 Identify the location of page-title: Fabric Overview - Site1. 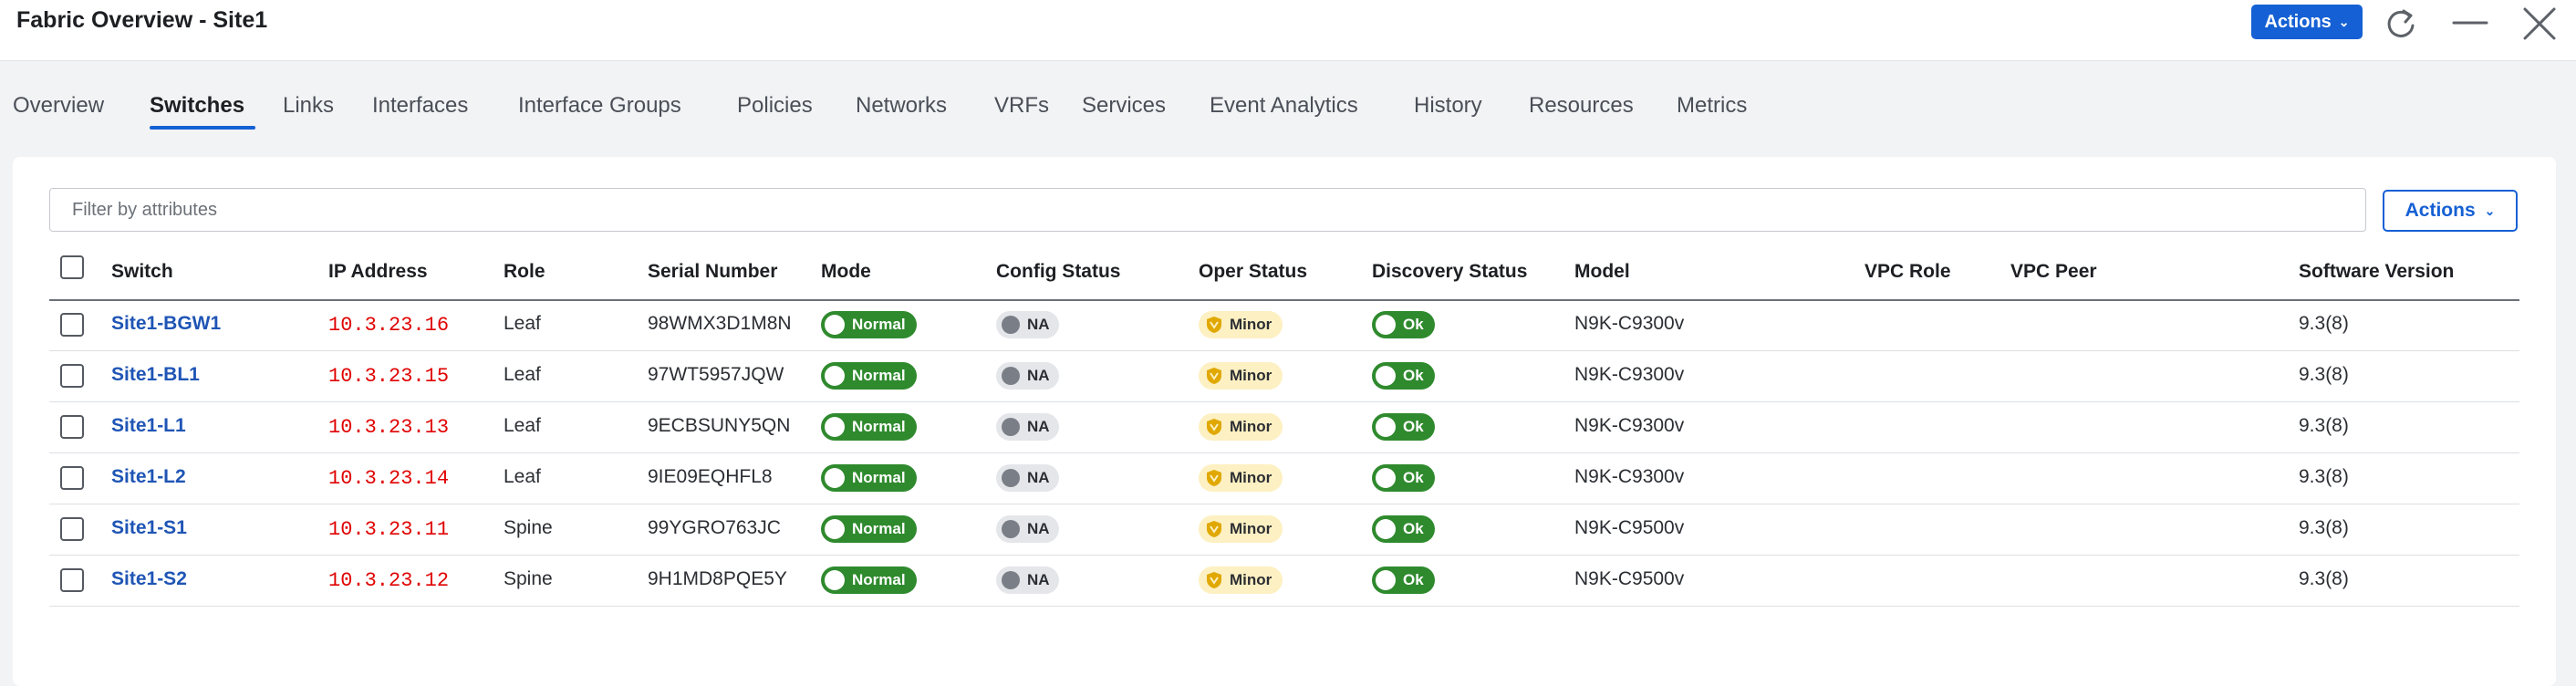
(142, 20).